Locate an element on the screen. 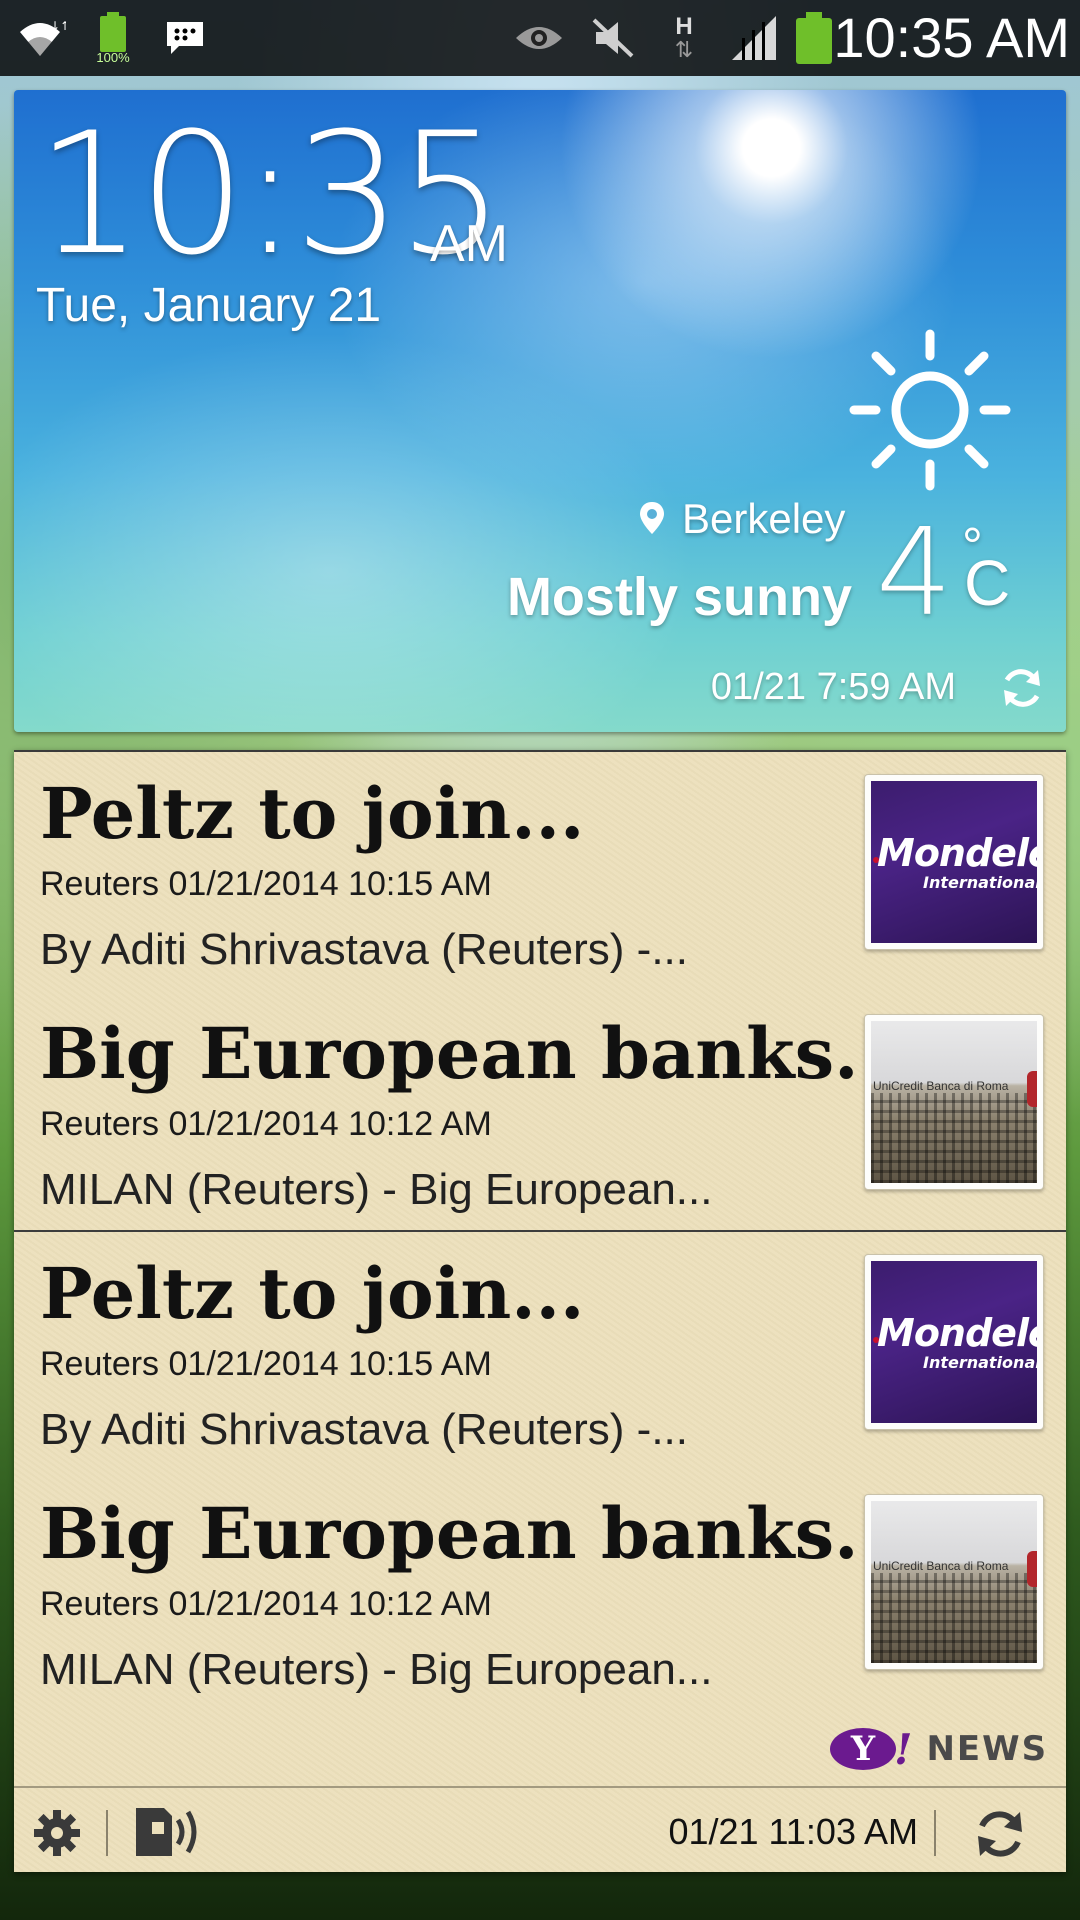 The image size is (1080, 1920). weather-condition: Mostly sunny is located at coordinates (679, 597).